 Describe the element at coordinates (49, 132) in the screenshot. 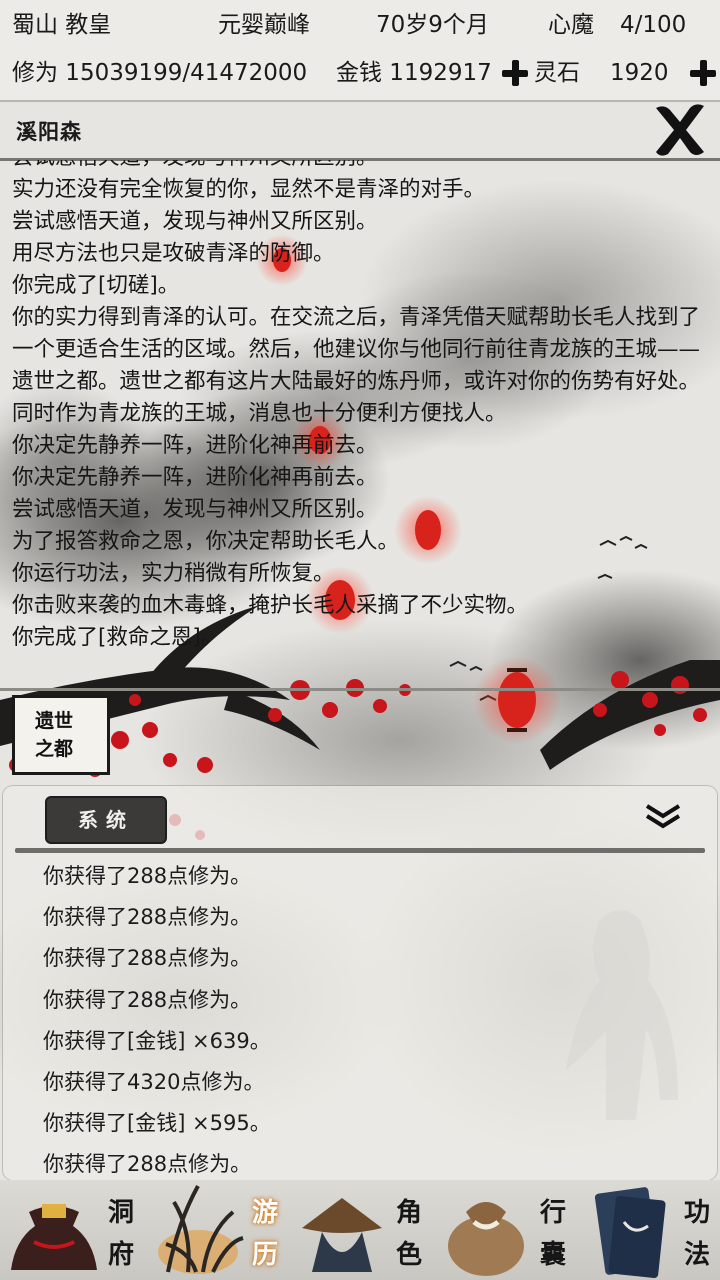

I see `location-title: 溪阳森` at that location.